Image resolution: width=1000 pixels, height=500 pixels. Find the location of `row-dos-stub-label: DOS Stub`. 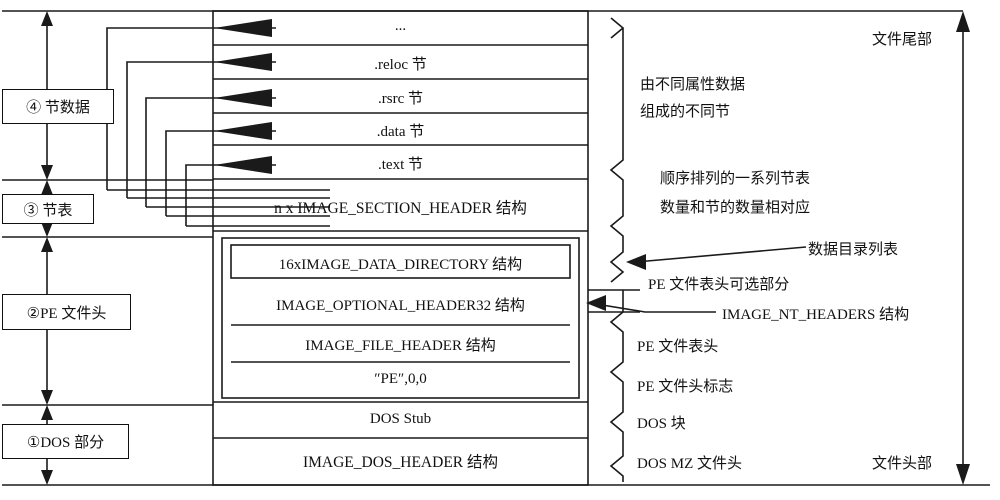

row-dos-stub-label: DOS Stub is located at coordinates (400, 419).